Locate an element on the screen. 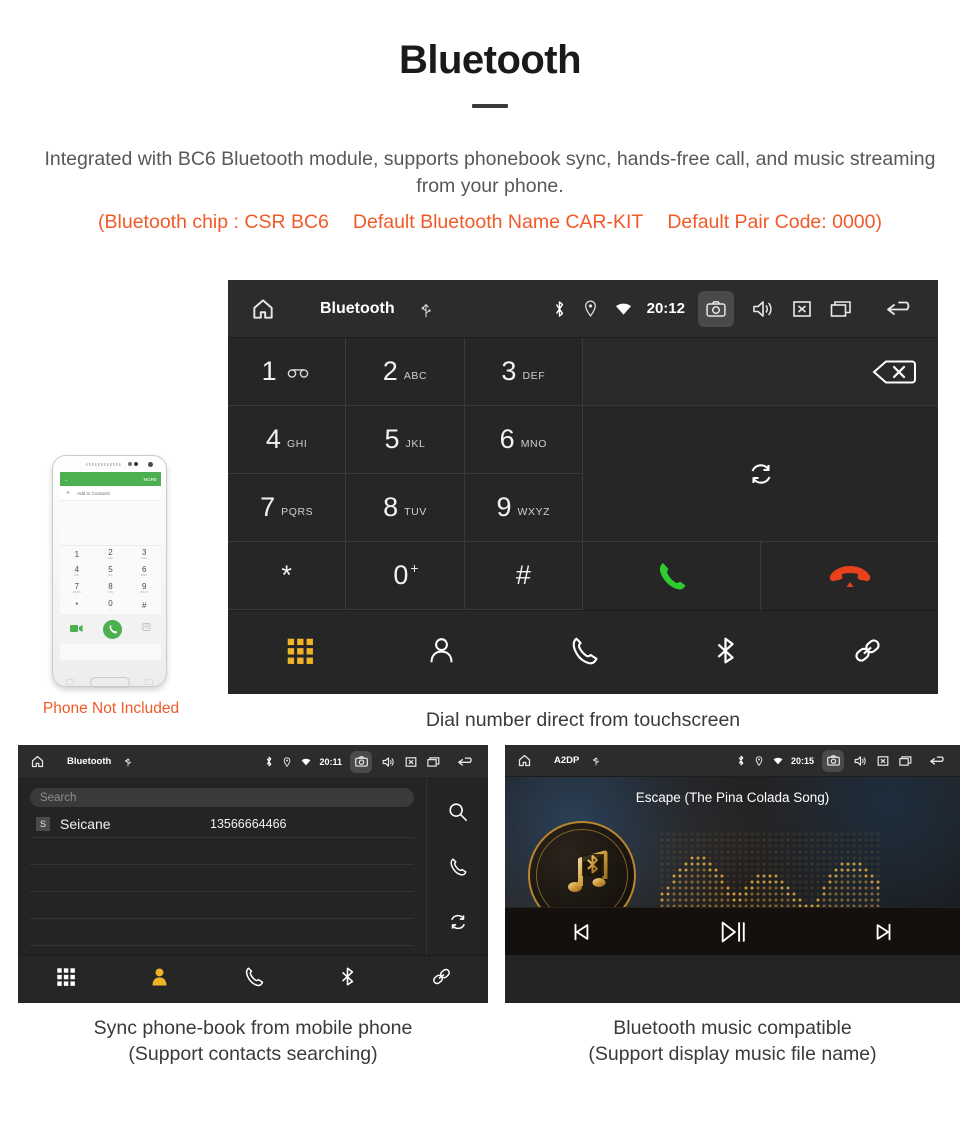 This screenshot has width=980, height=1134. skip-next-icon is located at coordinates (883, 931).